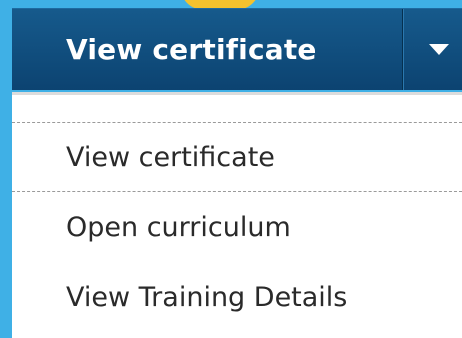  What do you see at coordinates (178, 227) in the screenshot?
I see `menu-item-label: Open curriculum` at bounding box center [178, 227].